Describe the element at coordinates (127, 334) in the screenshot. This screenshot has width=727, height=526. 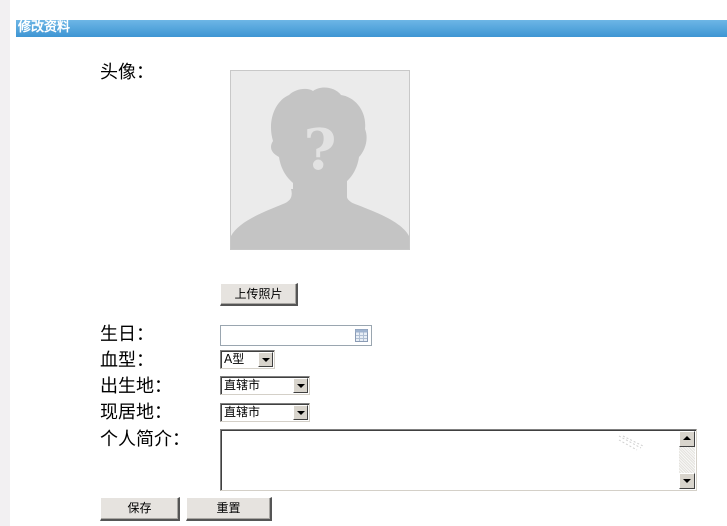
I see `birthday-label: 生日：` at that location.